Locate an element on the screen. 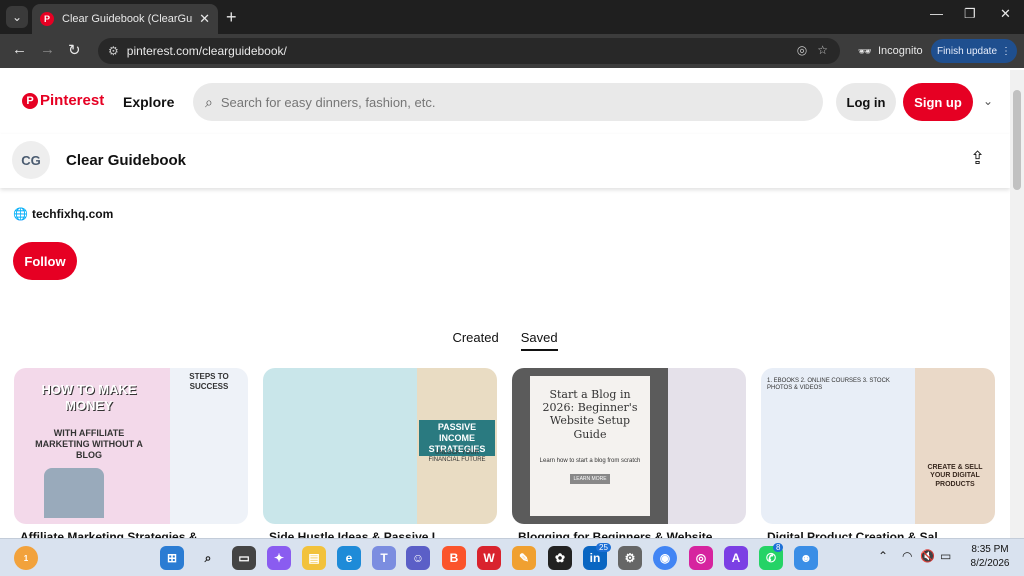 The image size is (1024, 576). pinterest-header: P Pinterest Explore ⌕ Log in Sign up ⌄ is located at coordinates (505, 102).